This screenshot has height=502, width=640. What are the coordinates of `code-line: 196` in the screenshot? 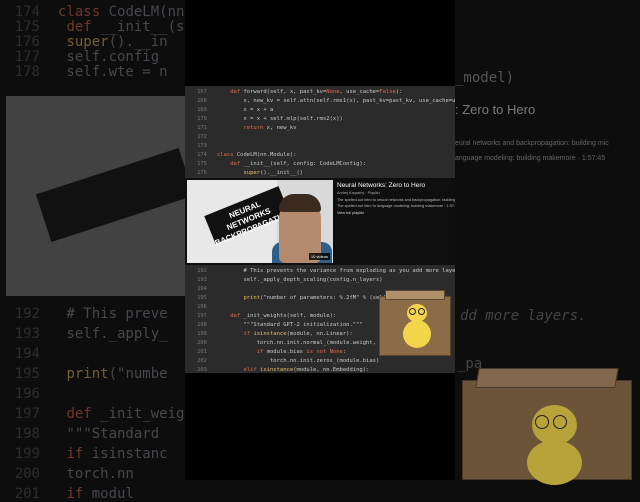 It's located at (29, 394).